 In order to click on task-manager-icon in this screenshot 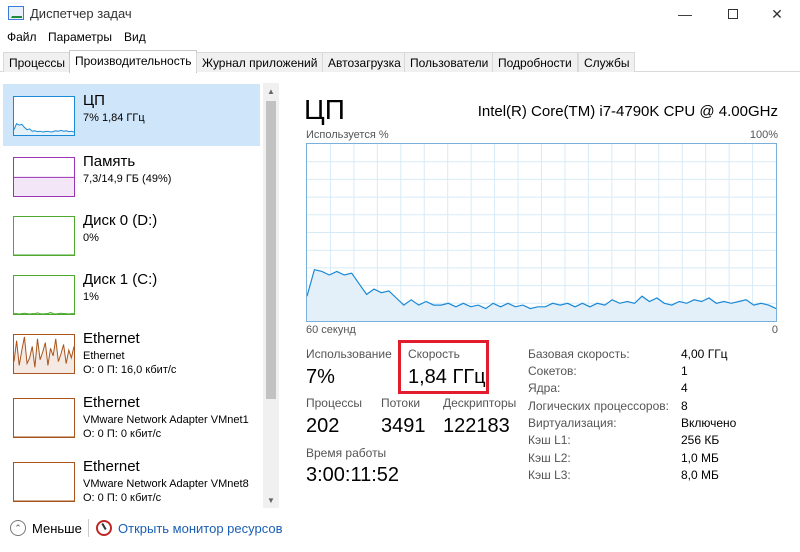, I will do `click(16, 13)`.